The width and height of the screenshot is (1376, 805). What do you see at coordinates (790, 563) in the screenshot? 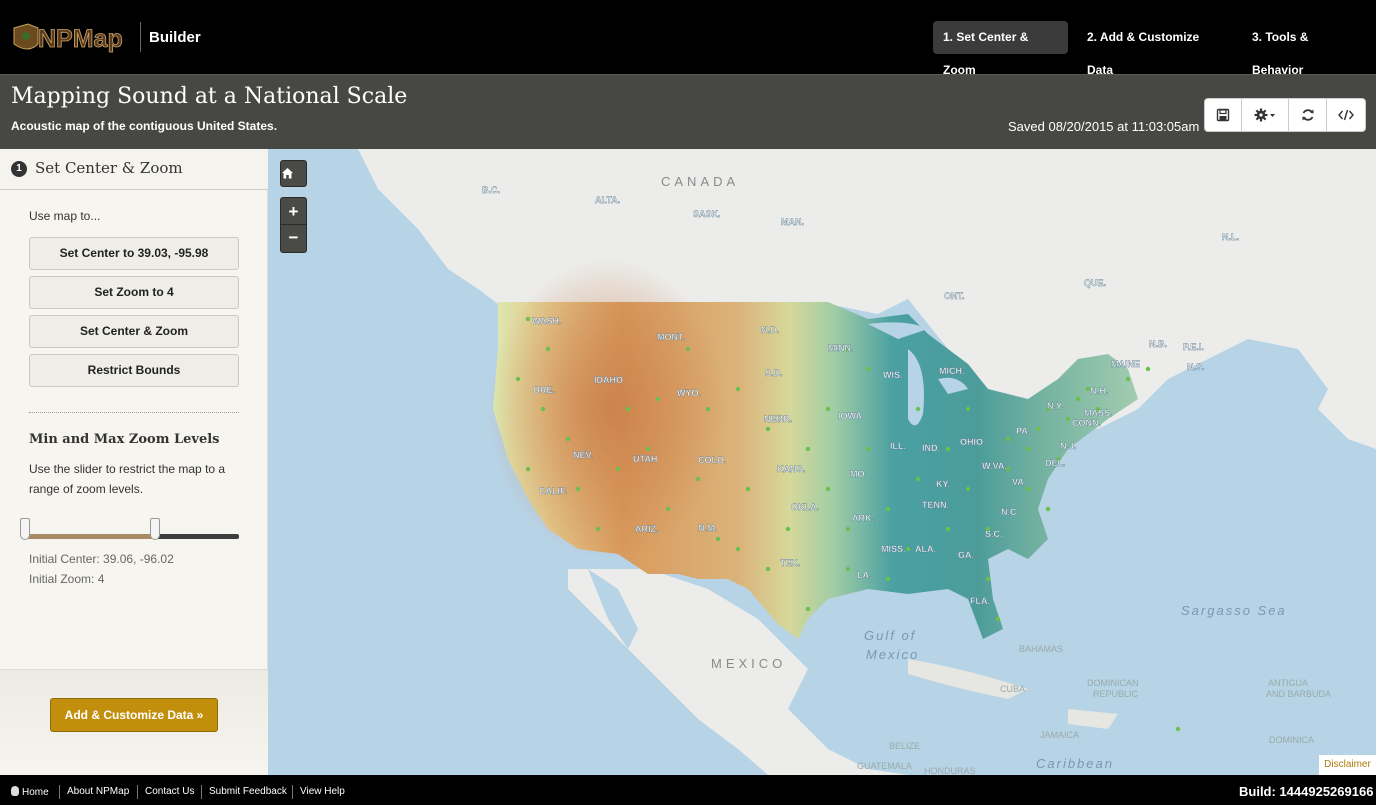
I see `svg-text: TEX.` at bounding box center [790, 563].